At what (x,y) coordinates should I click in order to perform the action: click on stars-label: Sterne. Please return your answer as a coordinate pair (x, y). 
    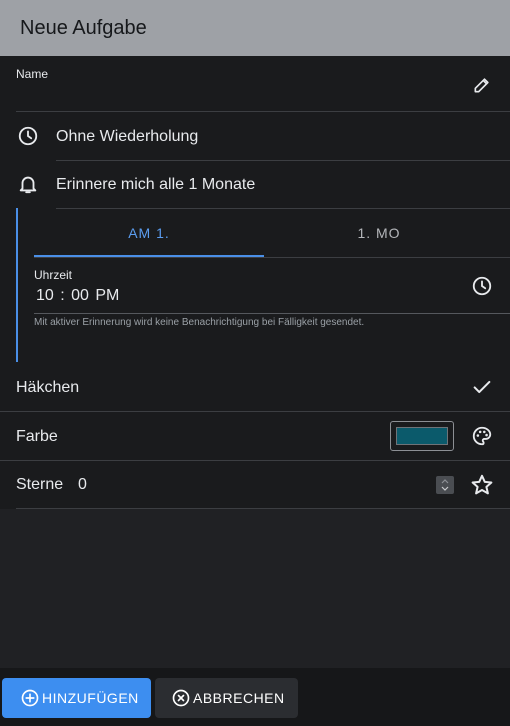
    Looking at the image, I should click on (40, 484).